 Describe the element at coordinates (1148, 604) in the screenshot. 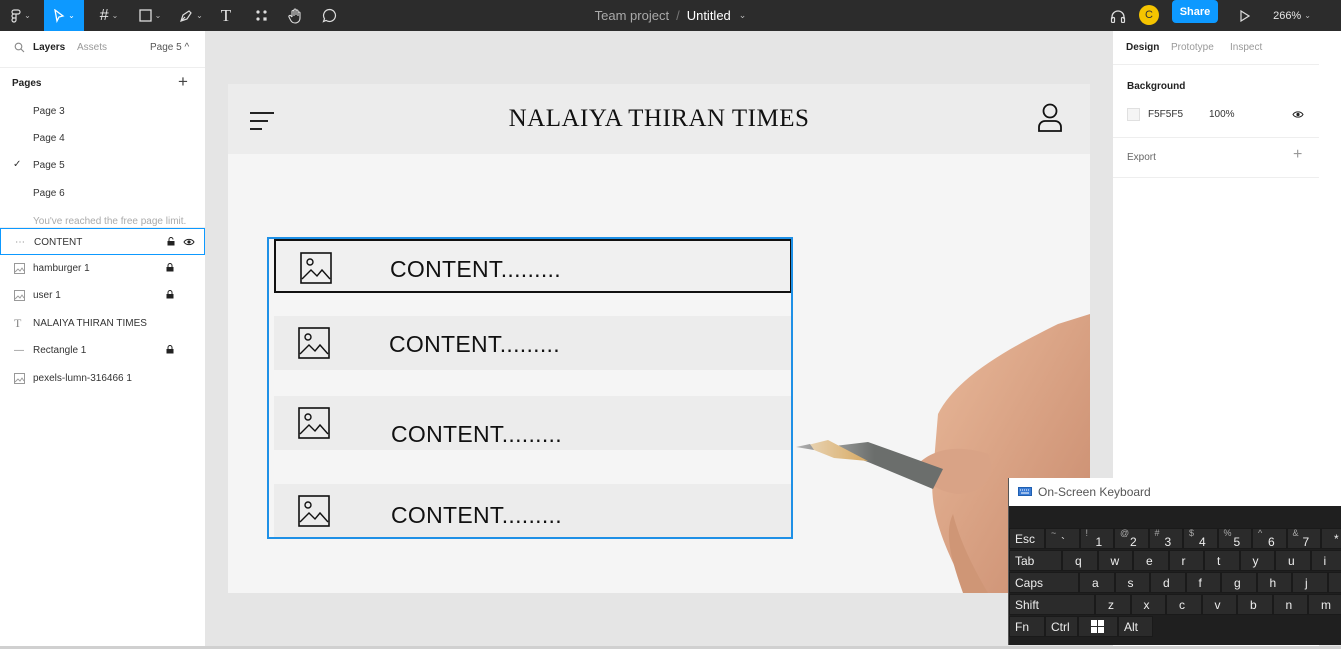

I see `key-x: x` at that location.